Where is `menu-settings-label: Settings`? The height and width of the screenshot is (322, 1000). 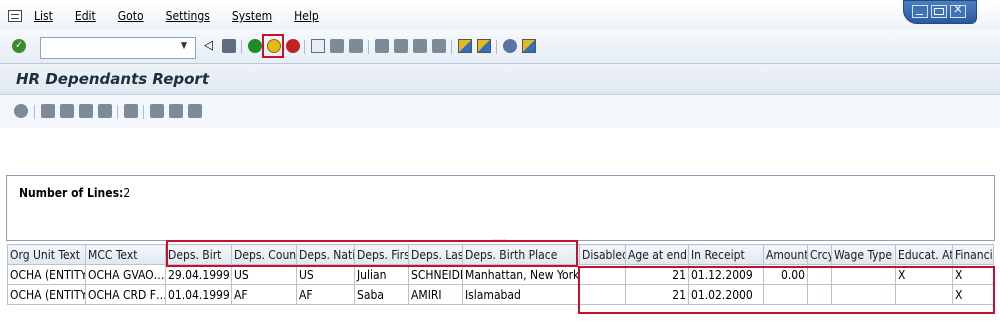 menu-settings-label: Settings is located at coordinates (187, 16).